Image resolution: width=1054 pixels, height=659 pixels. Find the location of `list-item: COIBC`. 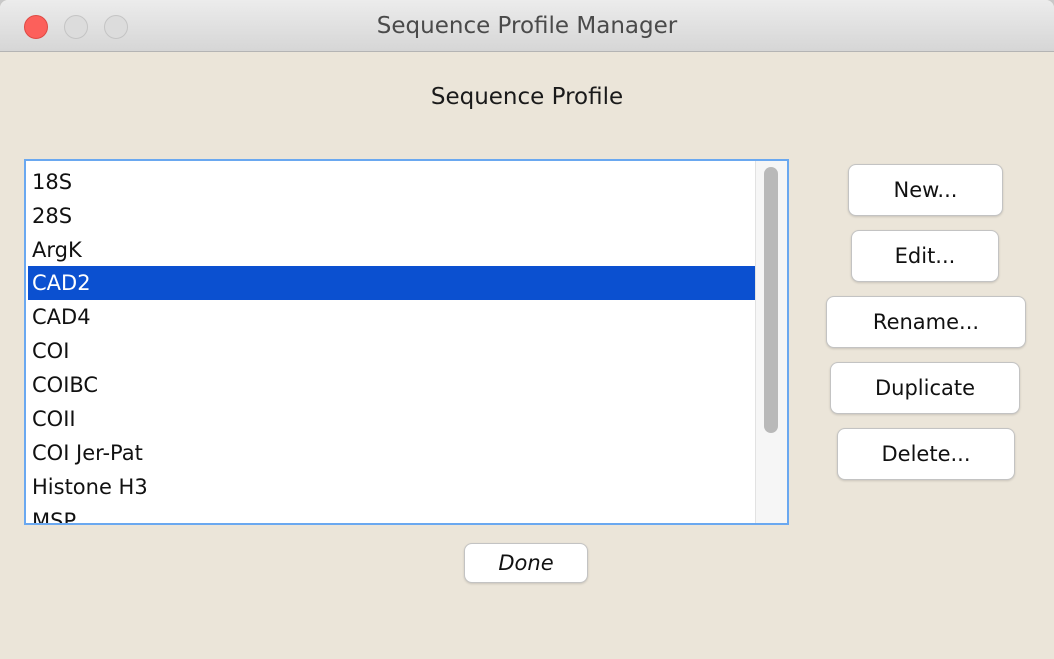

list-item: COIBC is located at coordinates (392, 385).